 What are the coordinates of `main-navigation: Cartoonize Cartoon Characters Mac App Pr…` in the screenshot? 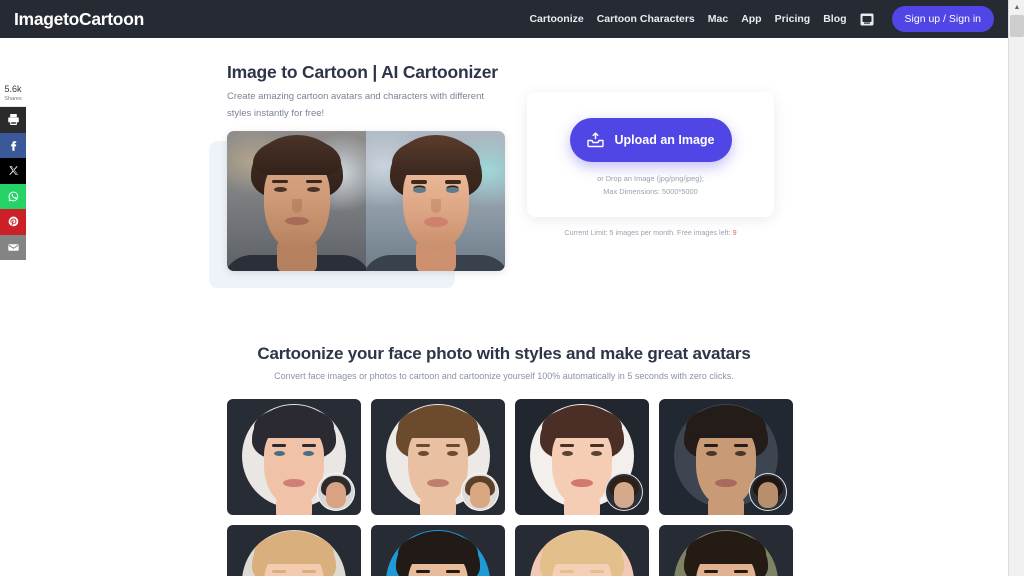 It's located at (761, 19).